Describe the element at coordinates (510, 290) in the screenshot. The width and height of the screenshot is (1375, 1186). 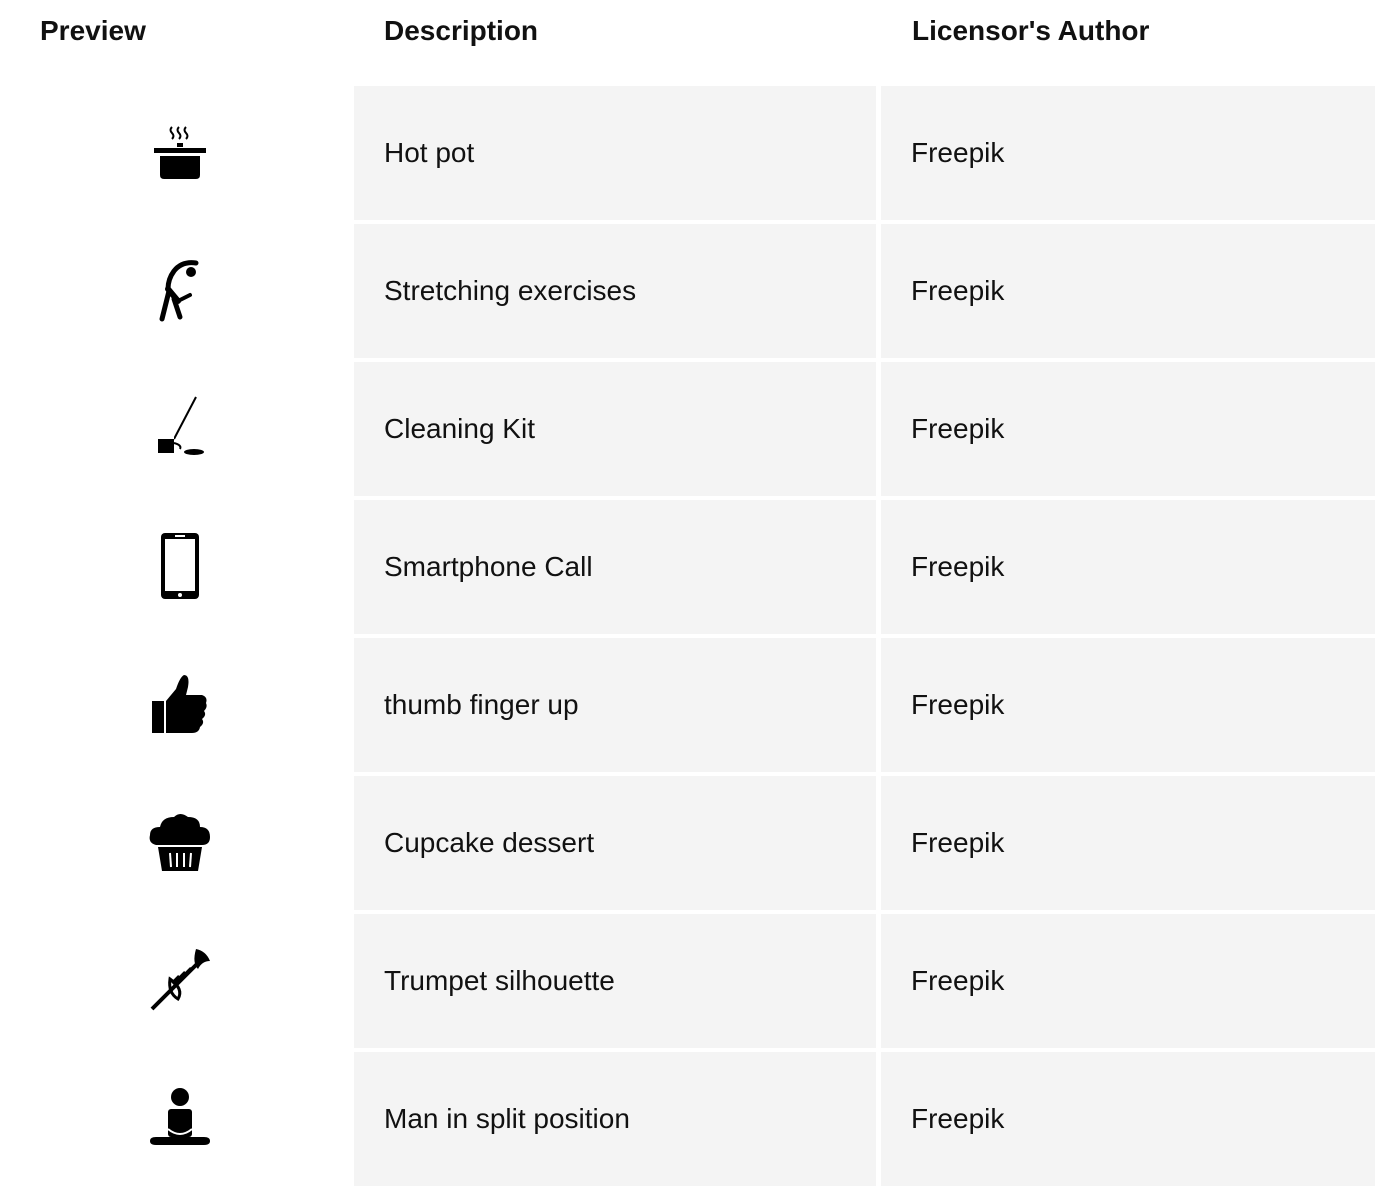
I see `description-text: Stretching exercises` at that location.